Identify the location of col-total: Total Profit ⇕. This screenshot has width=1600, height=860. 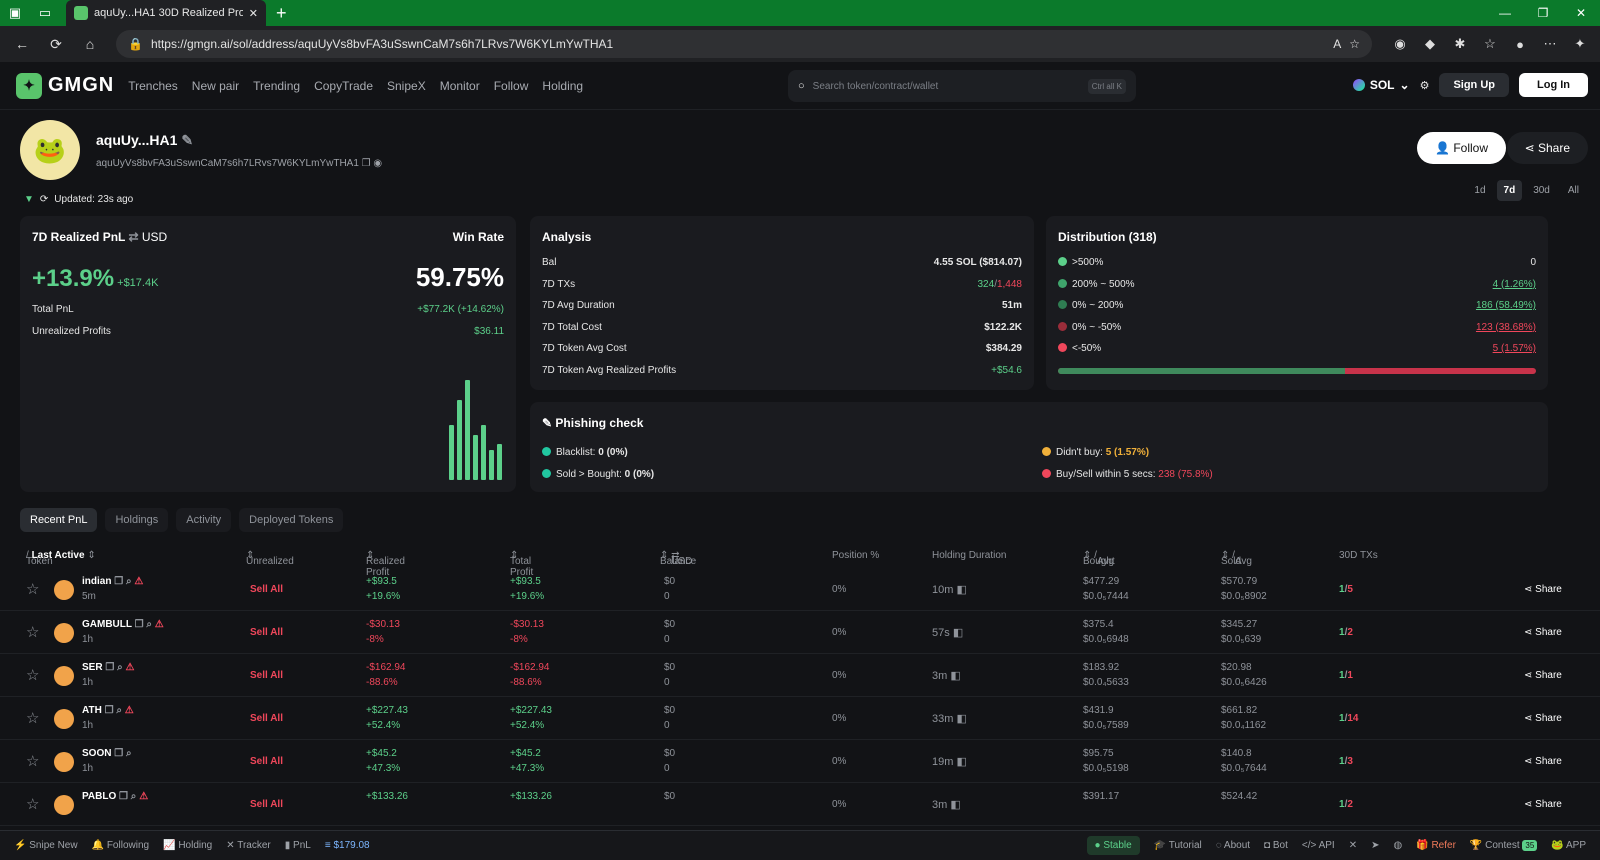
(521, 564).